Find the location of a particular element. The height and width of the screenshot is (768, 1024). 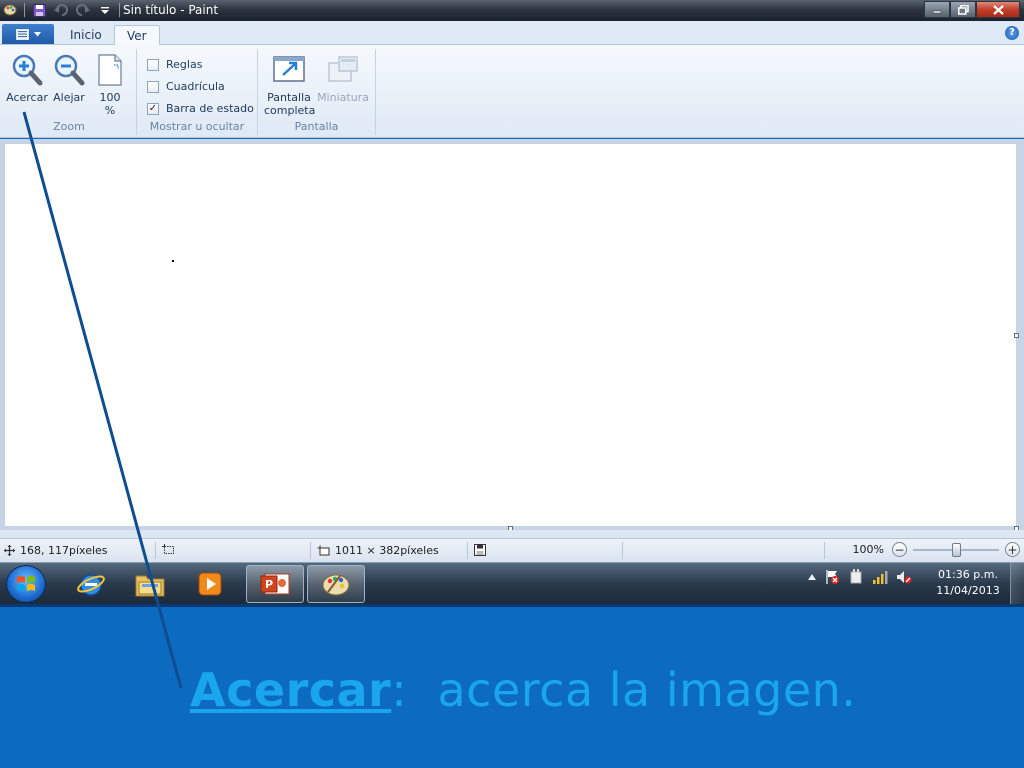

quick-access-toolbar is located at coordinates (61, 10).